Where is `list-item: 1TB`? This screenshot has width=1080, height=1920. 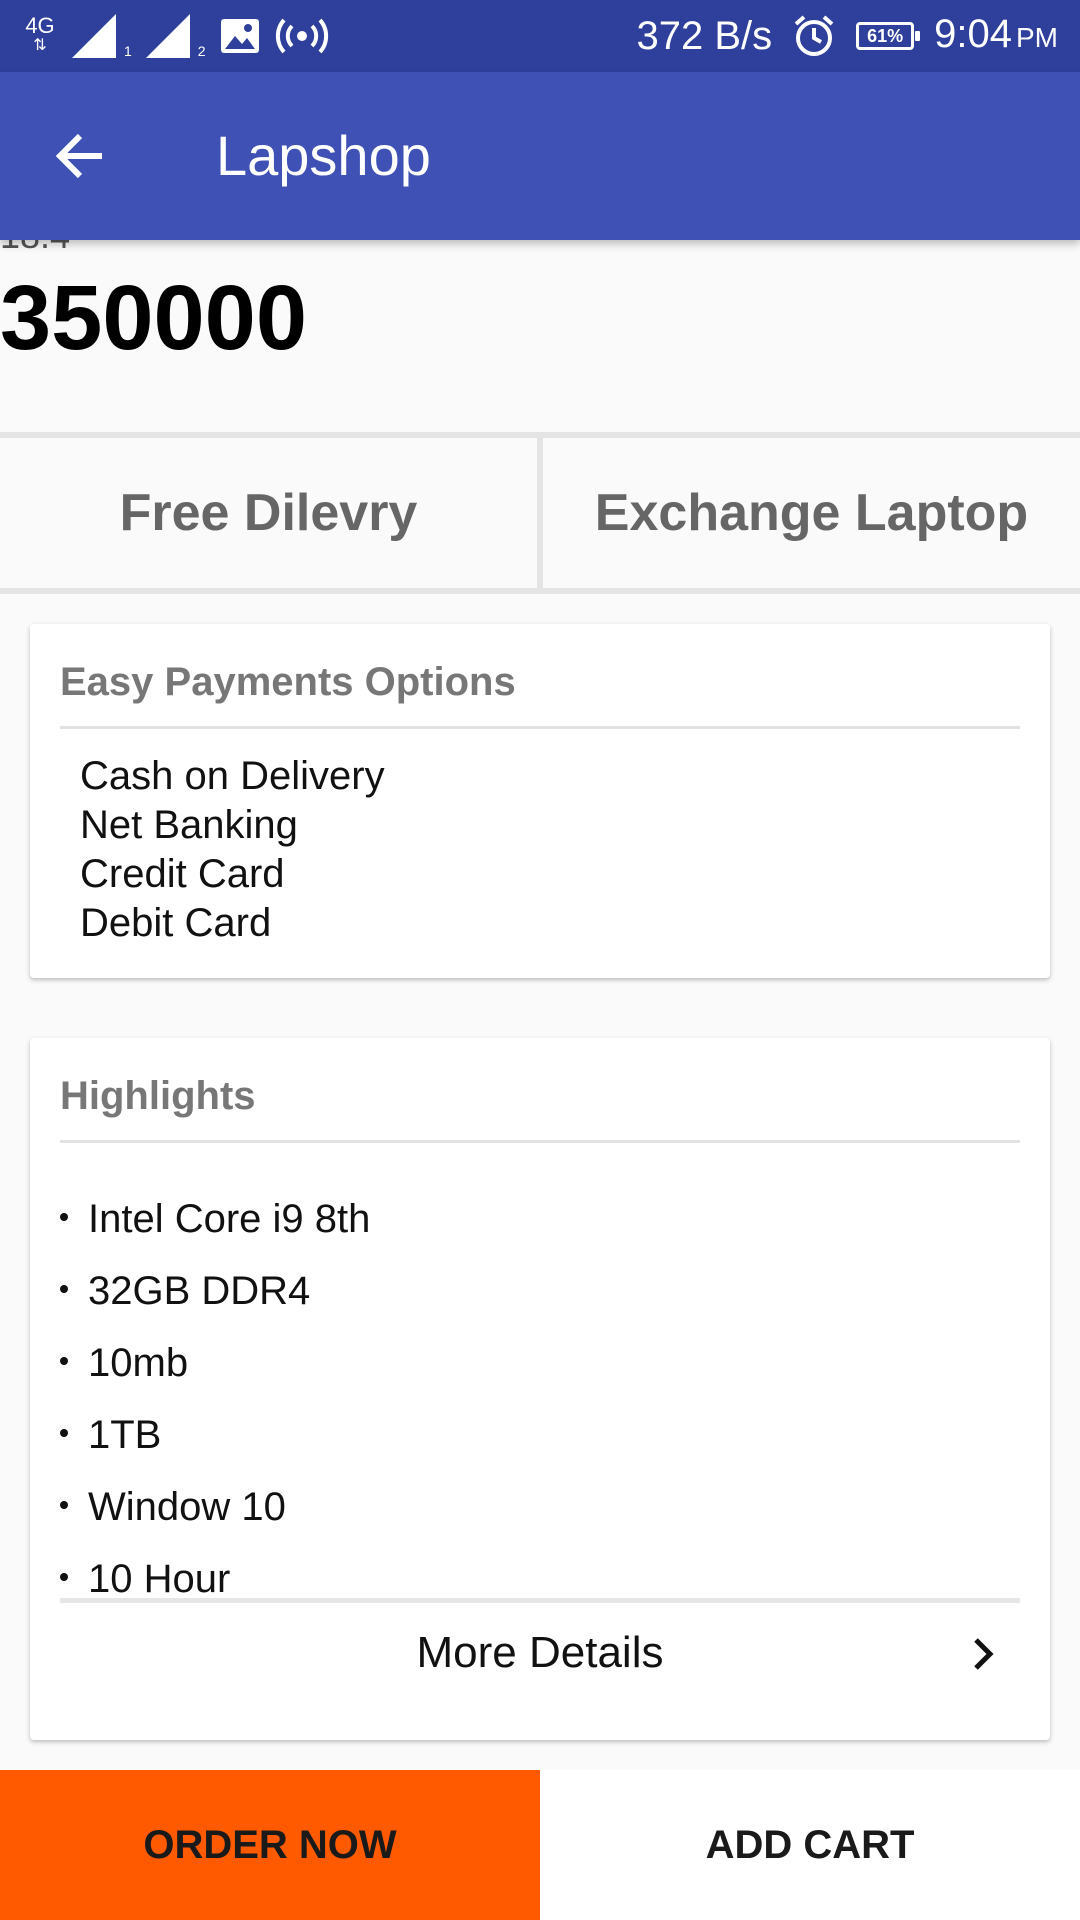 list-item: 1TB is located at coordinates (215, 1435).